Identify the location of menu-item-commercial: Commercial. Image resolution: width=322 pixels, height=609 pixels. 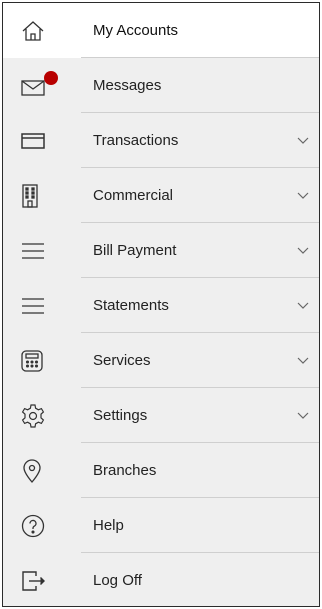
(161, 195).